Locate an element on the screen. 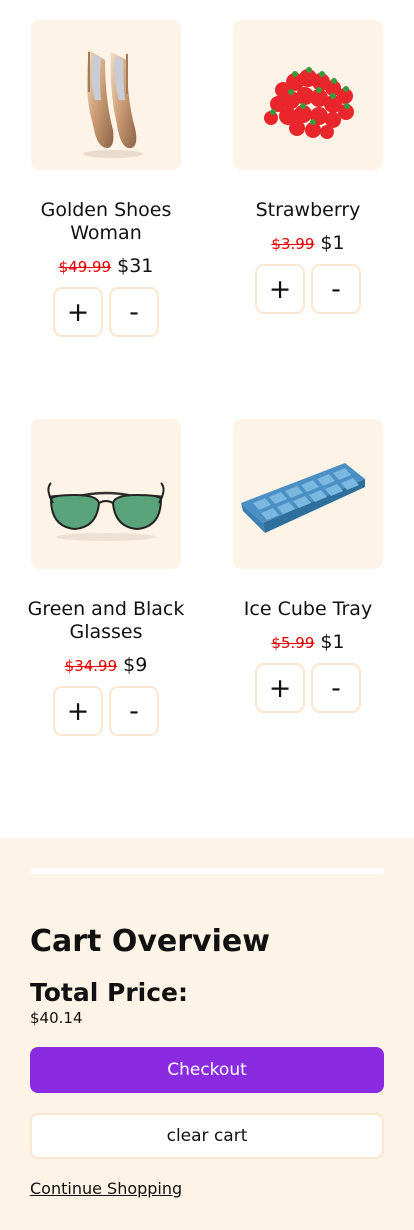  product-card: Golden Shoes Woman $49.99 $31 + - is located at coordinates (106, 178).